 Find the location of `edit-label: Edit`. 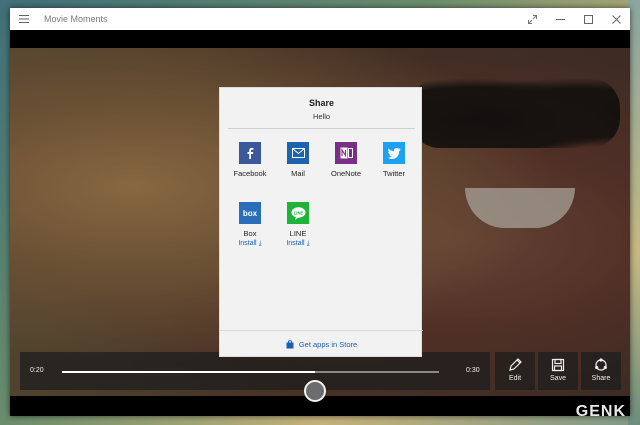

edit-label: Edit is located at coordinates (515, 378).